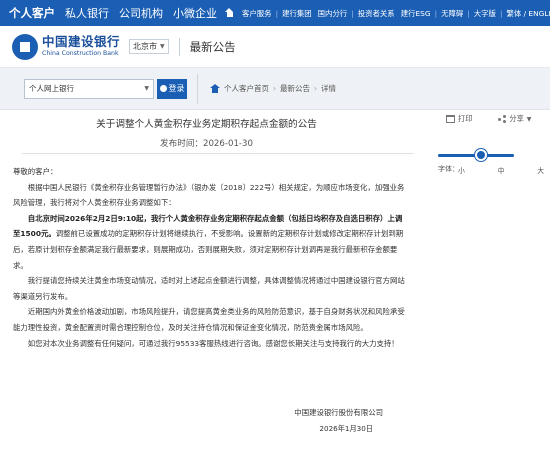  What do you see at coordinates (212, 46) in the screenshot?
I see `page-title: 最新公告` at bounding box center [212, 46].